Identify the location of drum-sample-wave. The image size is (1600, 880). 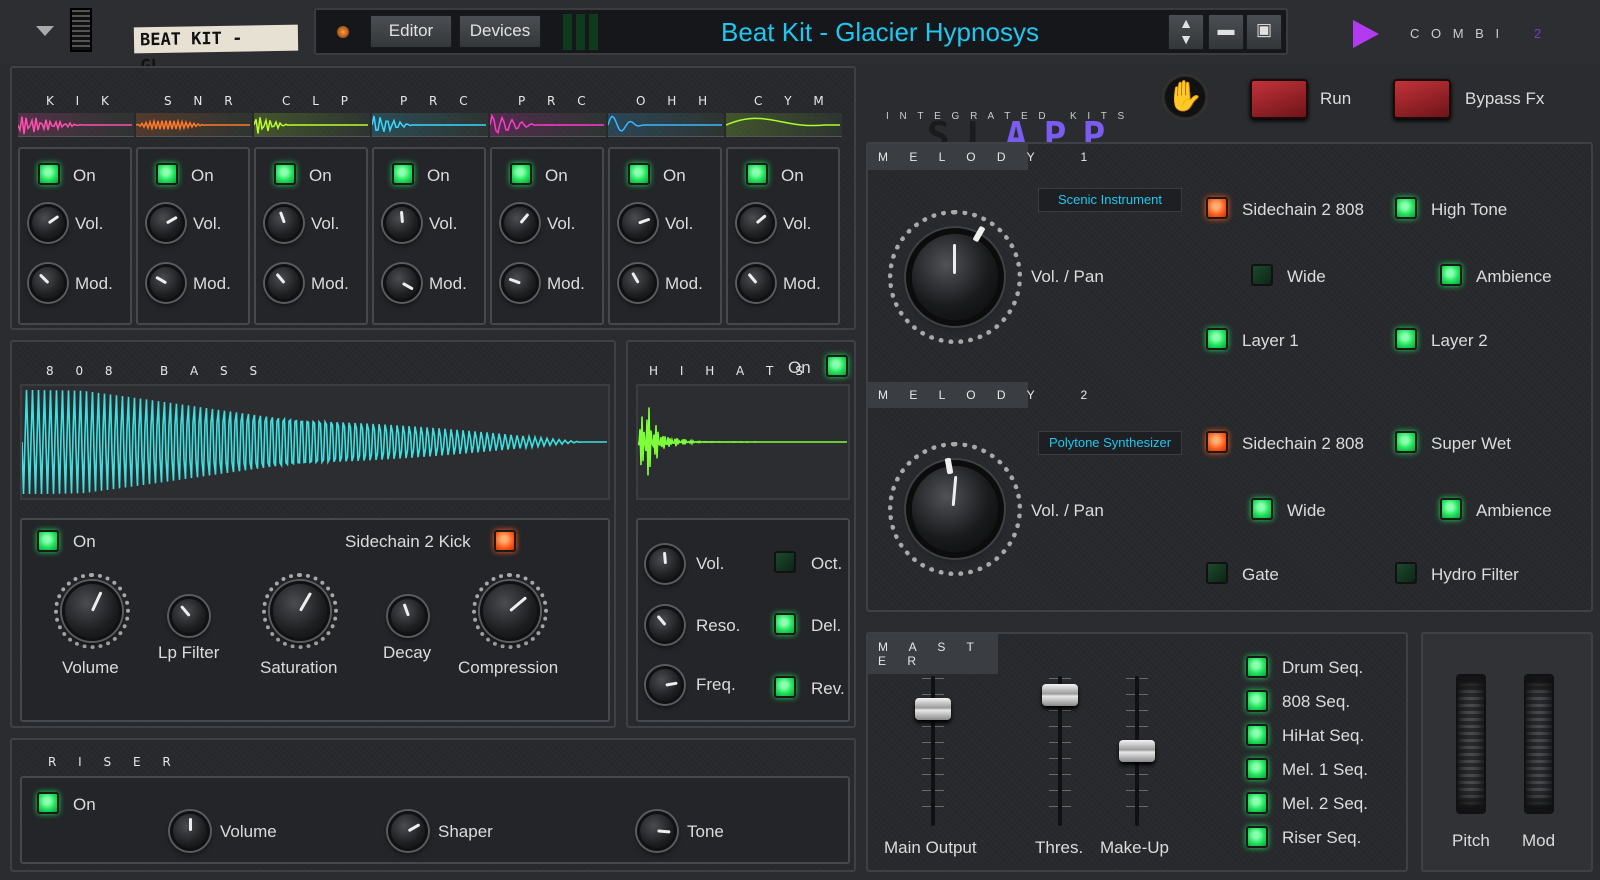
(429, 125).